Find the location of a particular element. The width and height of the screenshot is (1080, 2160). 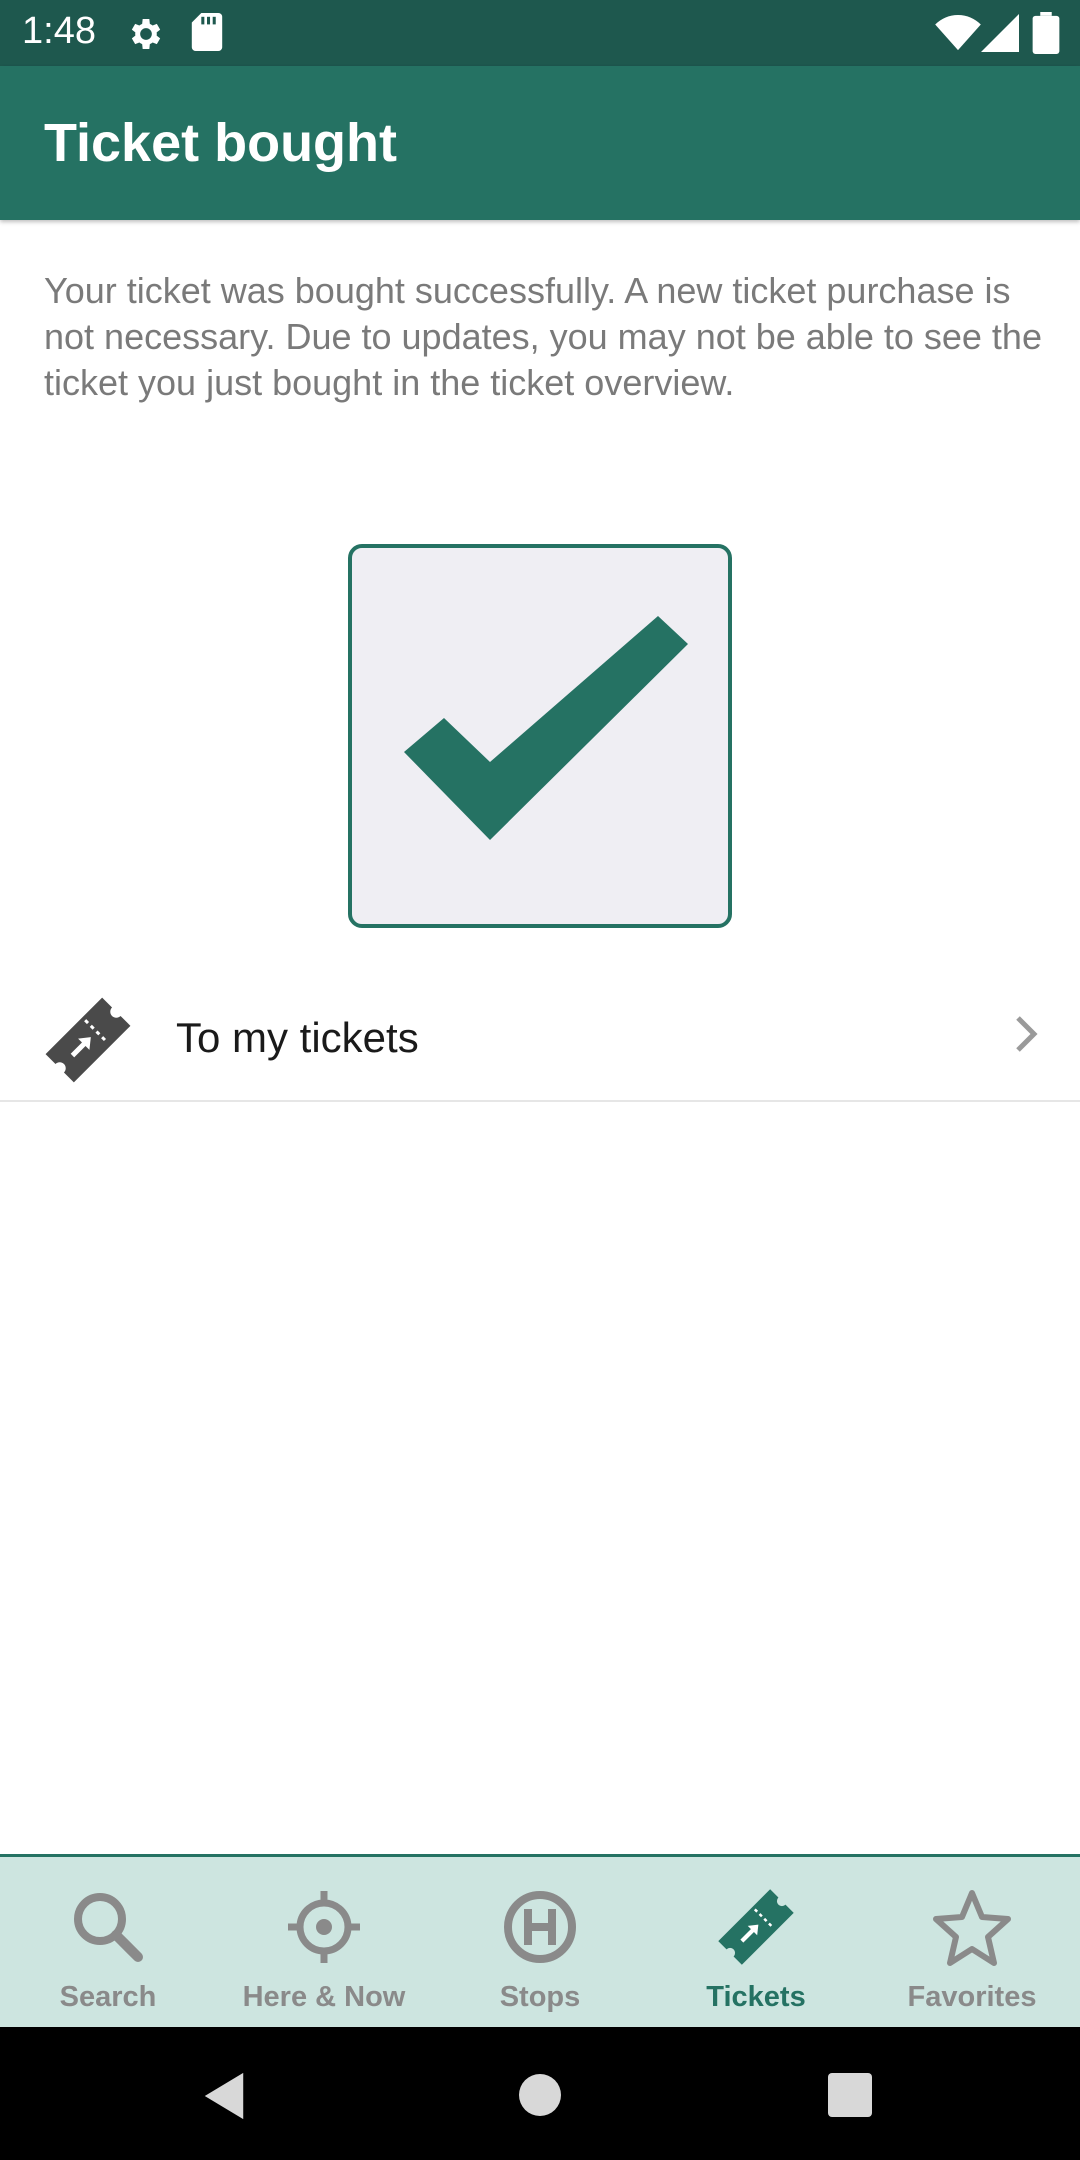

nav-item-search: Search is located at coordinates (108, 1942).